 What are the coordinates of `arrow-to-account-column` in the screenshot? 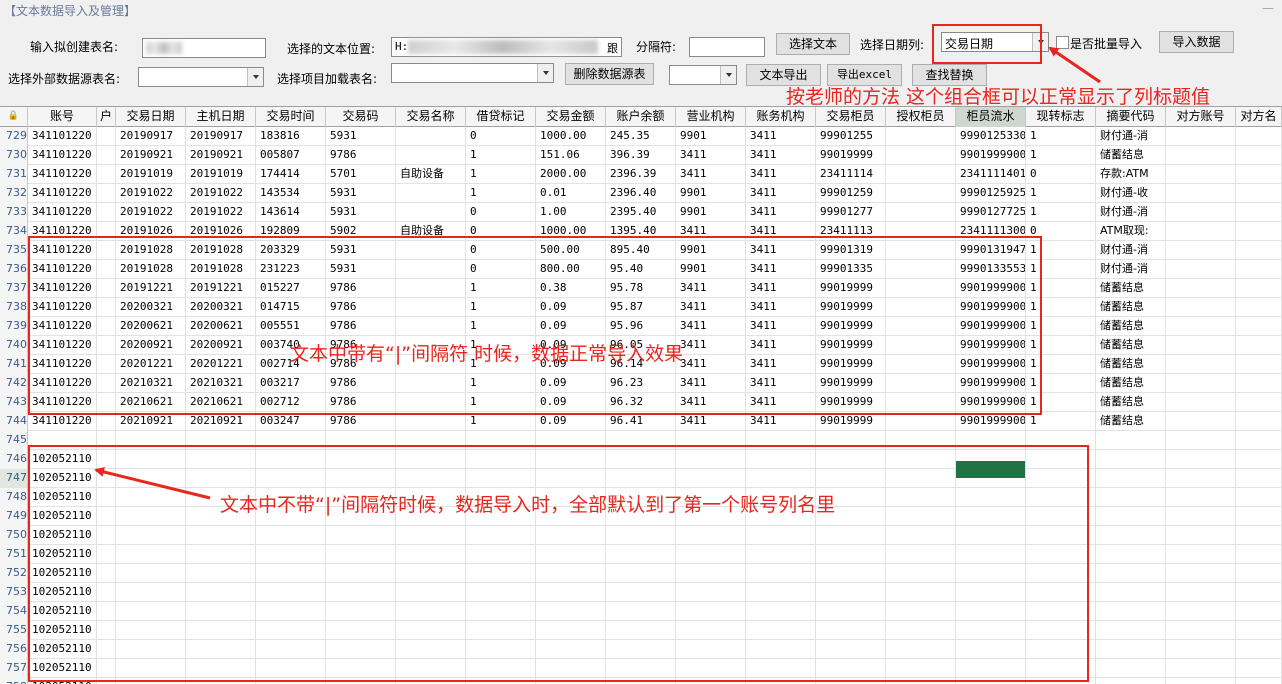 It's located at (152, 483).